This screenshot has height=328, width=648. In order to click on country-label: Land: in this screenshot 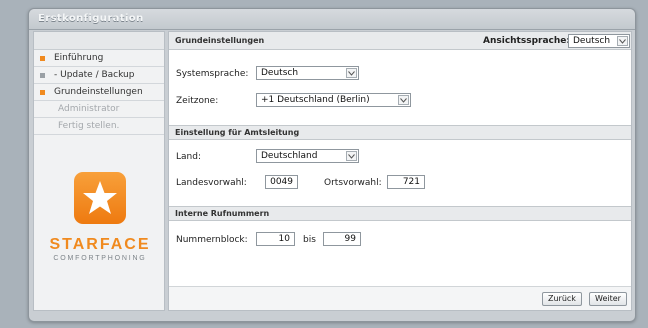, I will do `click(188, 157)`.